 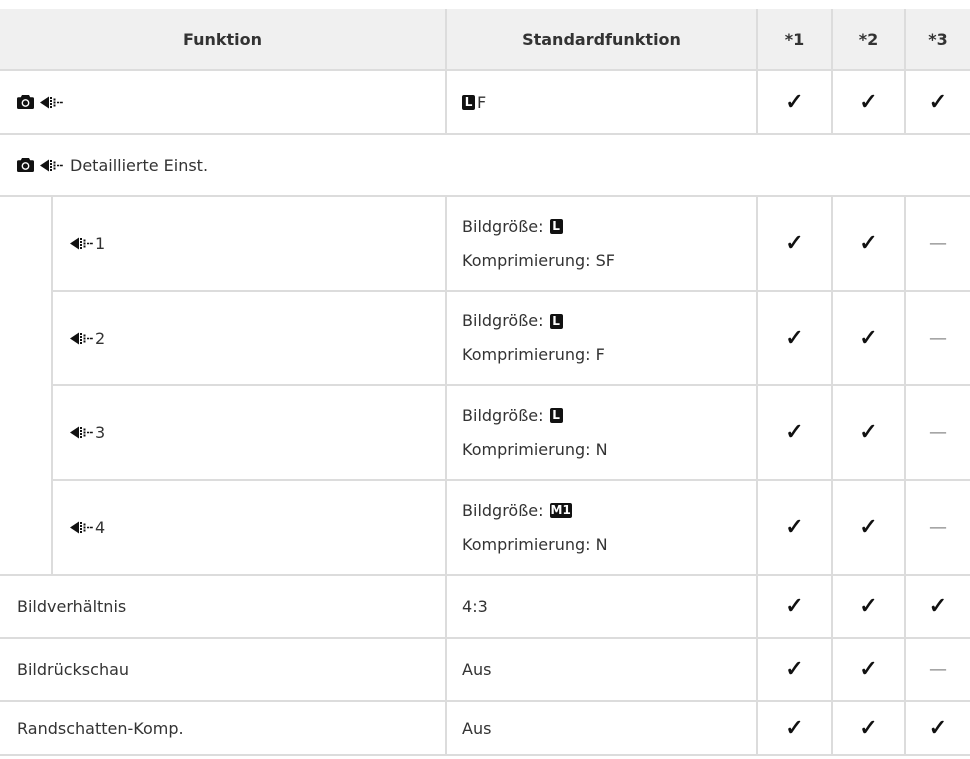 I want to click on table-row: 2 Bildgröße: L Komprimierung: F ✓ ✓ —, so click(x=485, y=338).